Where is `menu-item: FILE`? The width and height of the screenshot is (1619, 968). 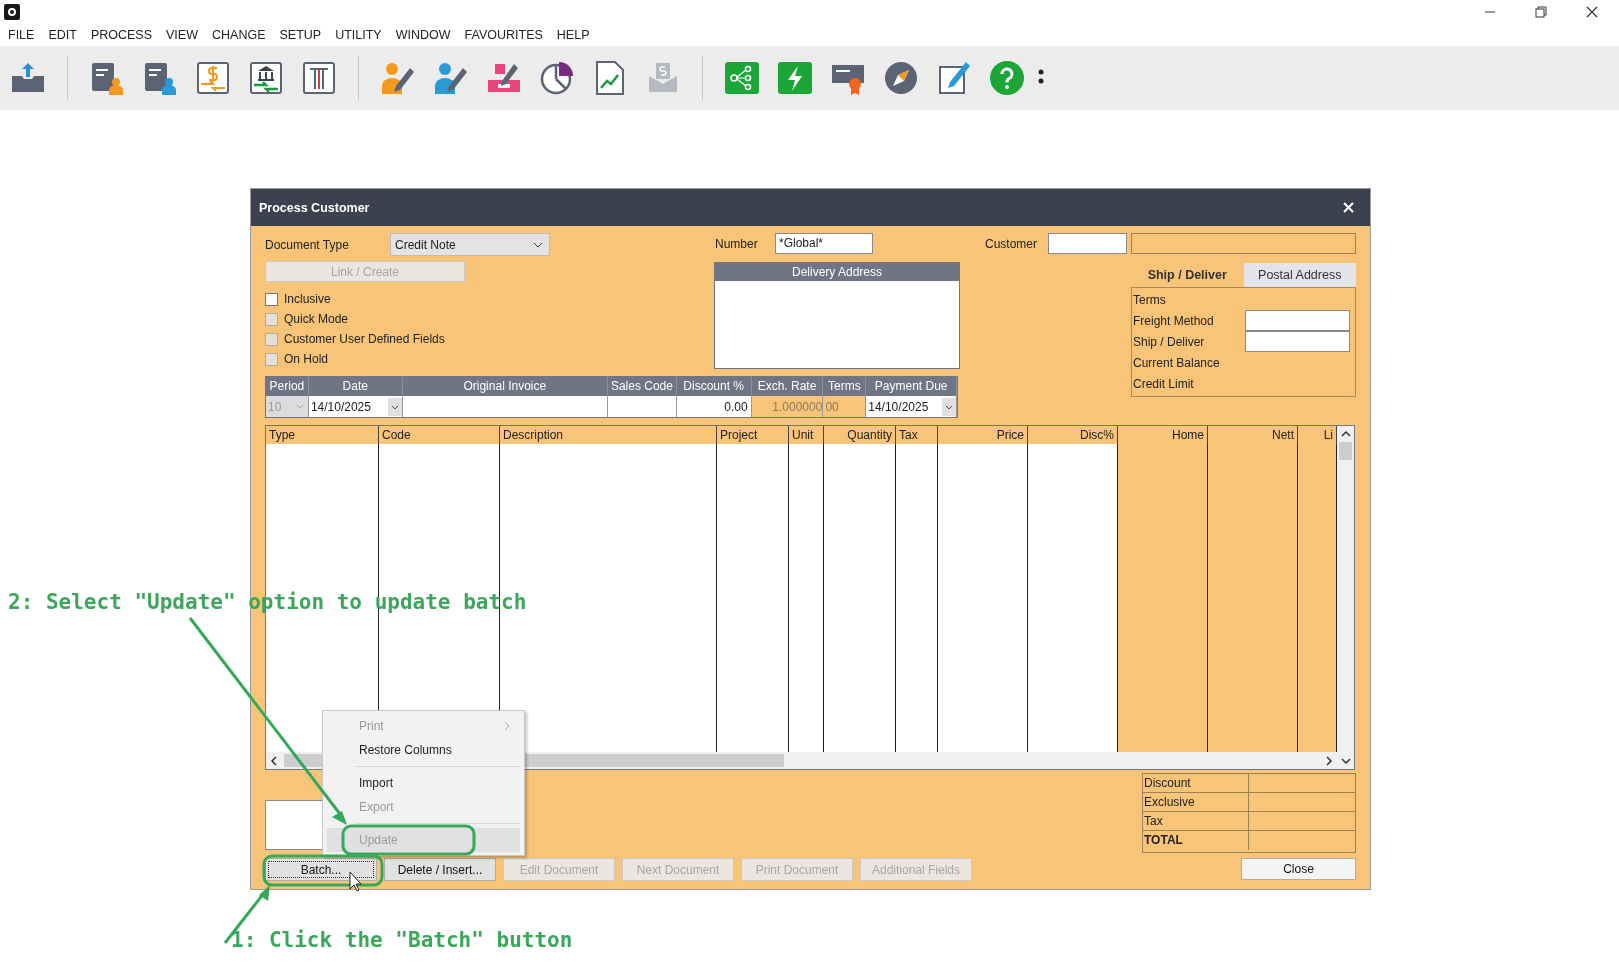
menu-item: FILE is located at coordinates (21, 35).